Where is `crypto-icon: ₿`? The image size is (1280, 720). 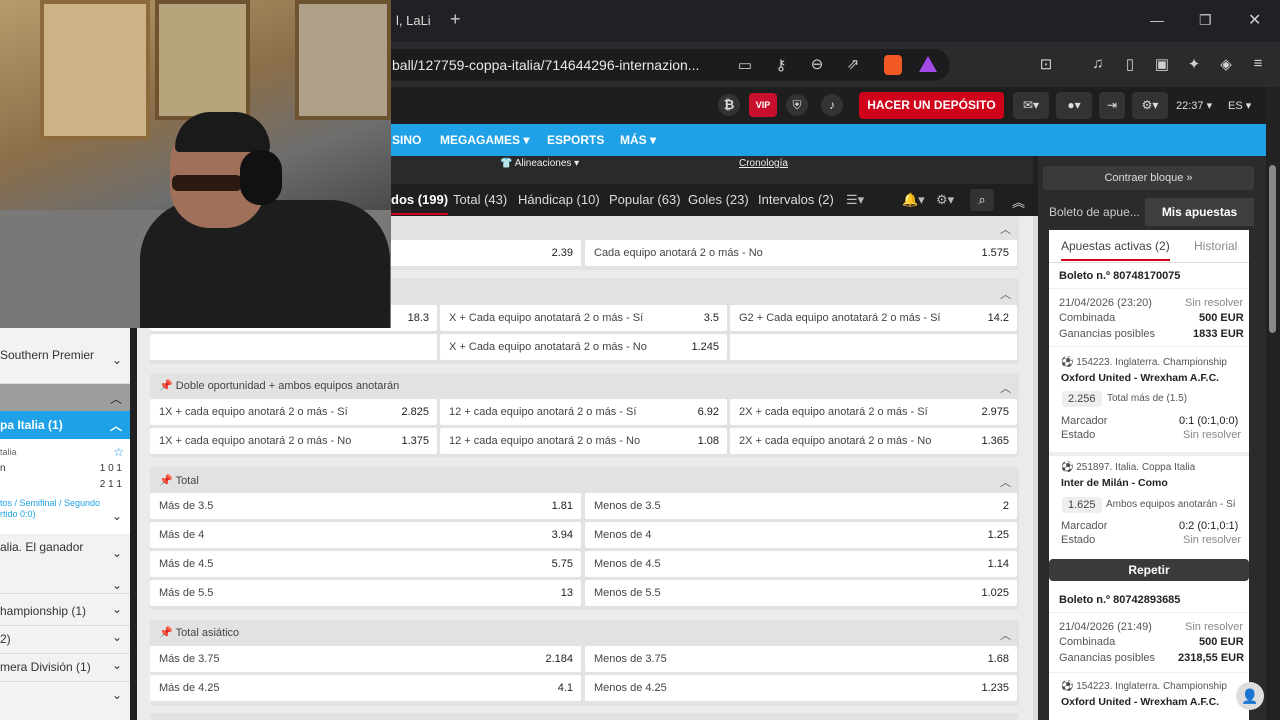
crypto-icon: ₿ is located at coordinates (729, 105).